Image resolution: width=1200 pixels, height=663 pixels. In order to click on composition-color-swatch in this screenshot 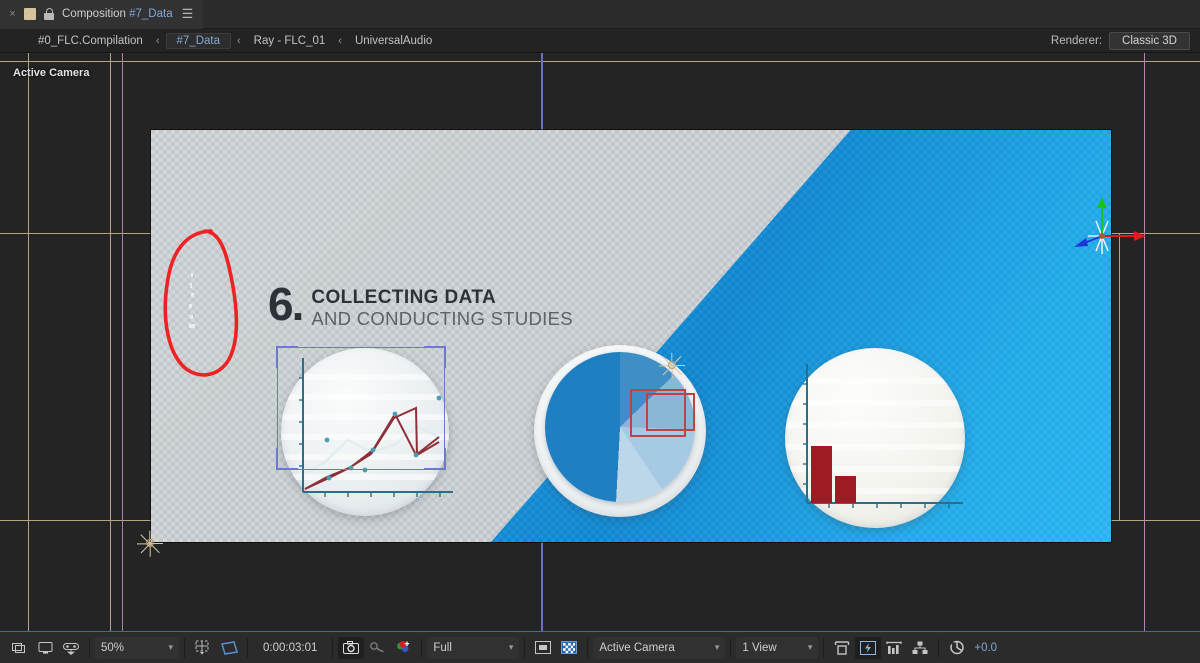, I will do `click(30, 14)`.